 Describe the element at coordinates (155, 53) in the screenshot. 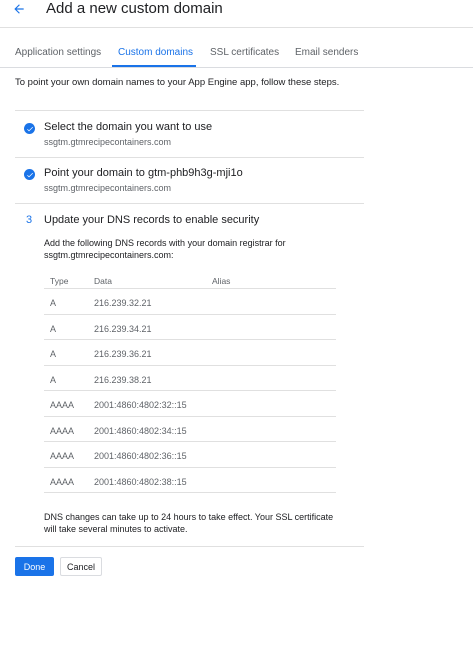

I see `tab-custom-domains: Custom domains` at that location.